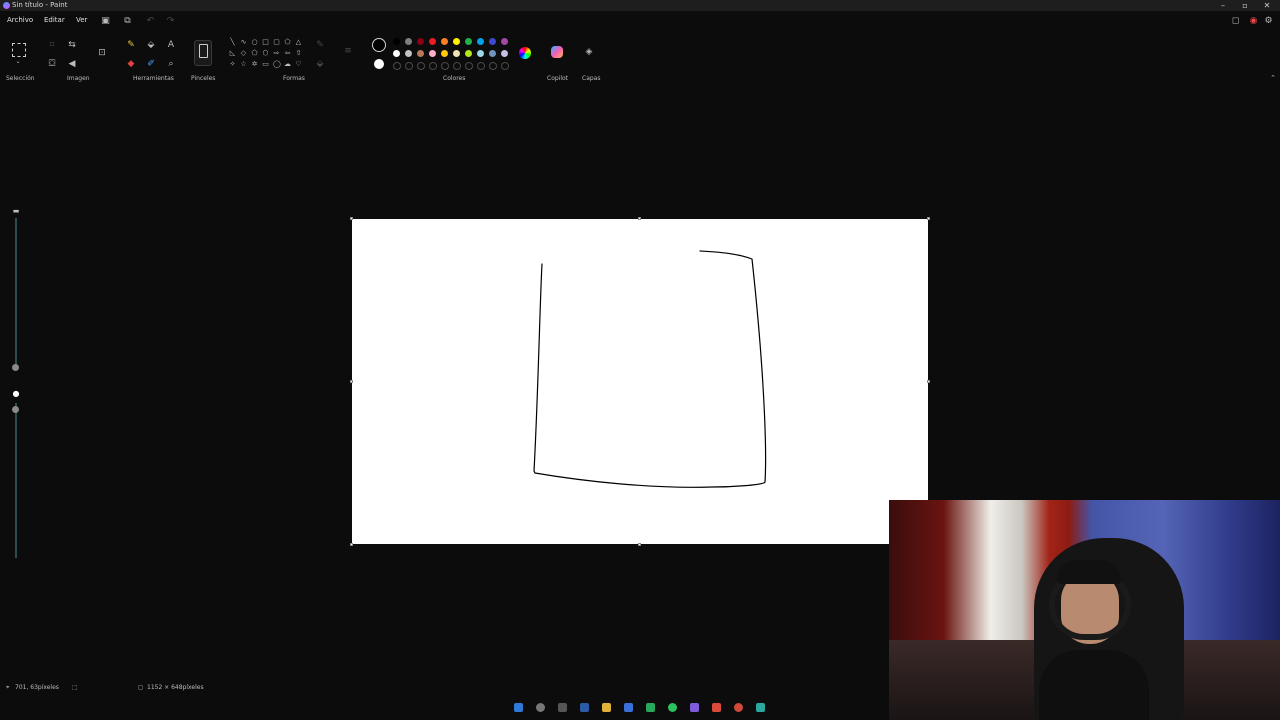 Image resolution: width=1280 pixels, height=720 pixels. I want to click on diamond-shape-icon: ◇, so click(243, 53).